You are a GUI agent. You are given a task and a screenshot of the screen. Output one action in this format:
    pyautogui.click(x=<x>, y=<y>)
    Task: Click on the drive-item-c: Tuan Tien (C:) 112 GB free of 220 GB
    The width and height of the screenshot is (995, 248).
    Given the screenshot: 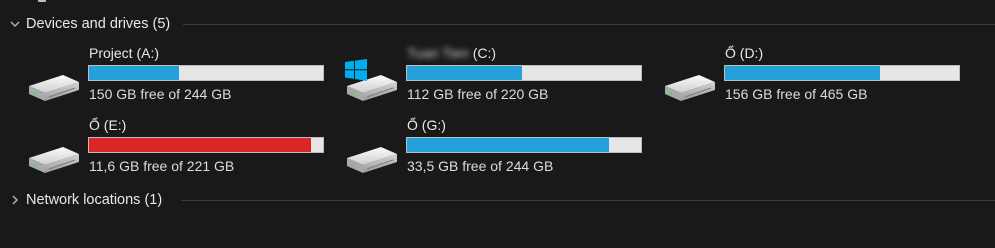 What is the action you would take?
    pyautogui.click(x=493, y=80)
    